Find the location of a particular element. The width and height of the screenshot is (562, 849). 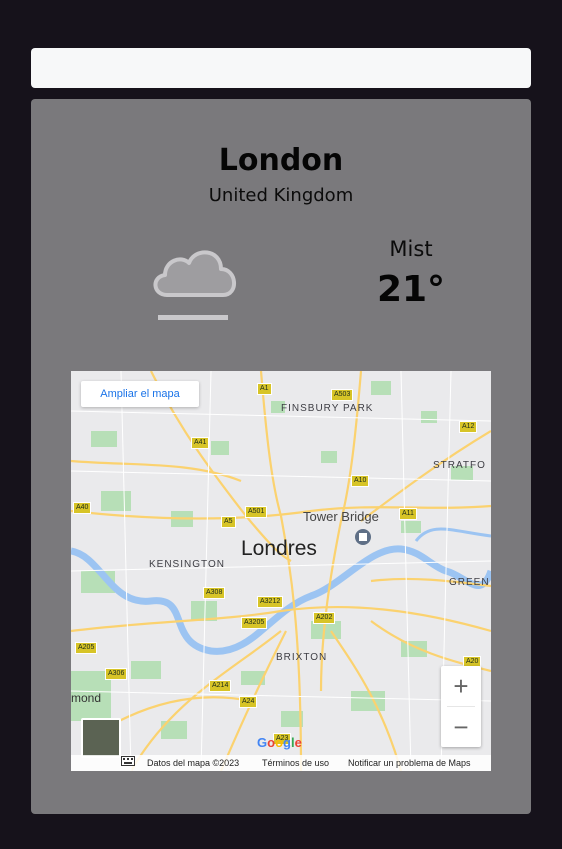

map-data-credit: Datos del mapa ©2023 is located at coordinates (193, 763).